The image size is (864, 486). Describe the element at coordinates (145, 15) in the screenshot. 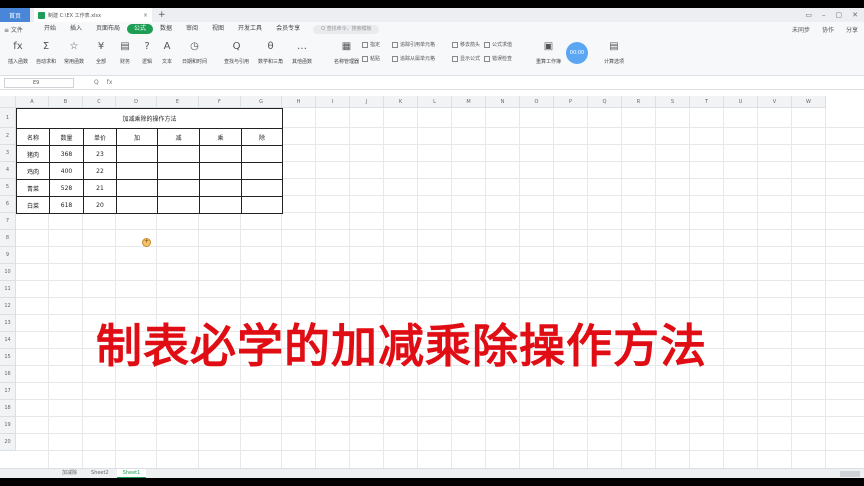

I see `close-tab-icon: ×` at that location.